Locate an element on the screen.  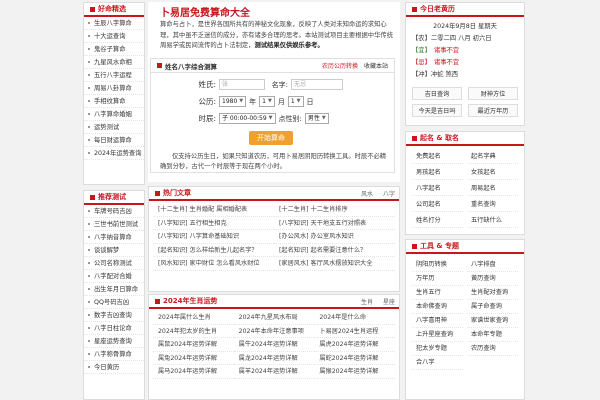
tool-link: 生肖配对查询 is located at coordinates (492, 293).